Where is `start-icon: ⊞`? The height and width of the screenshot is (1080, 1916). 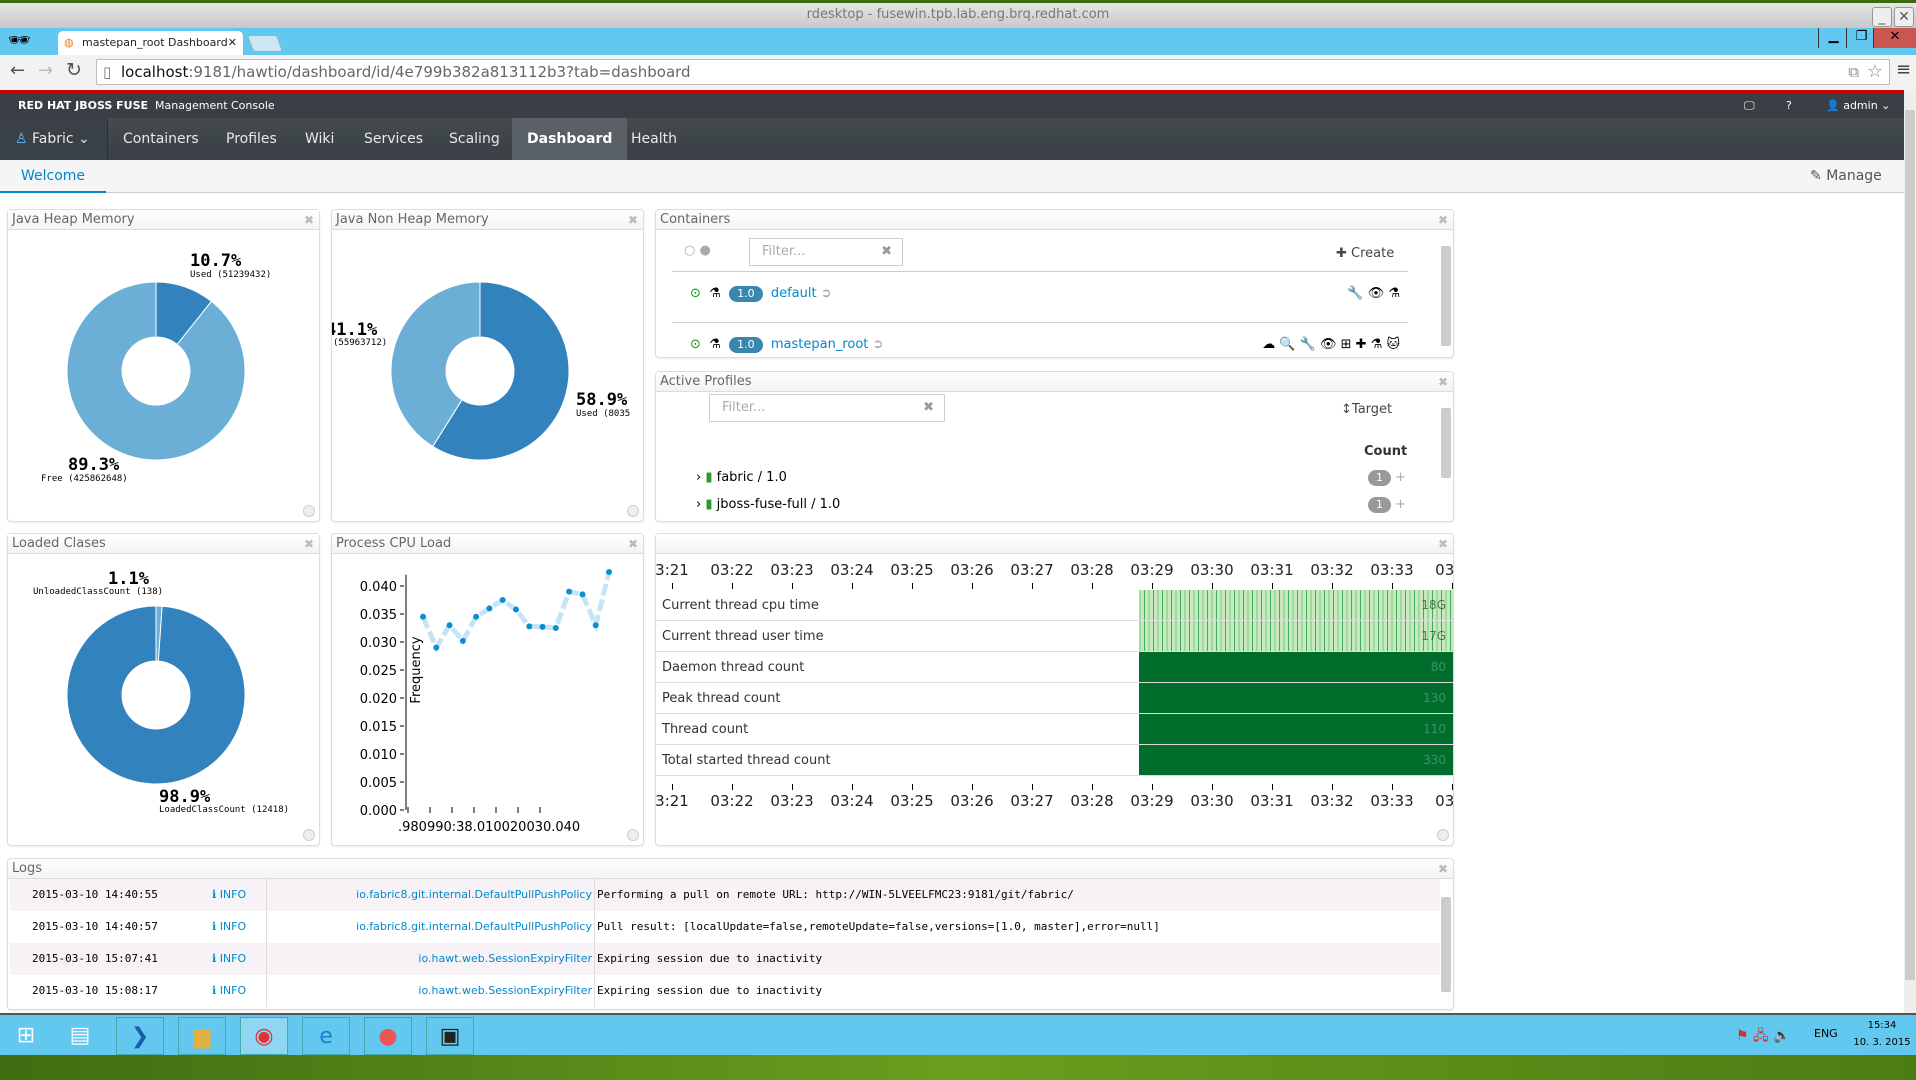
start-icon: ⊞ is located at coordinates (26, 1036).